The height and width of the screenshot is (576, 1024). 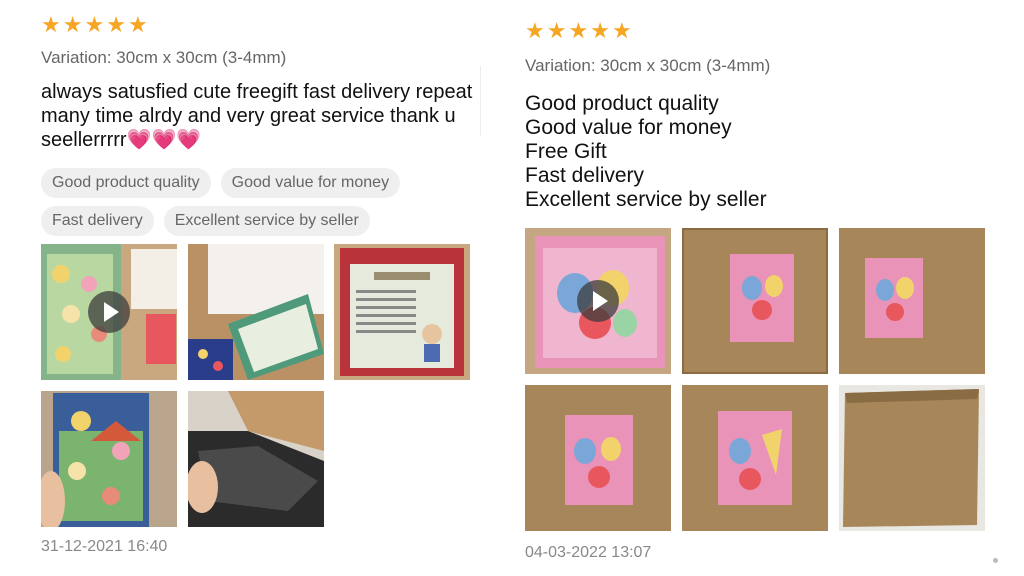 What do you see at coordinates (104, 546) in the screenshot?
I see `review-date: 31-12-2021 16:40` at bounding box center [104, 546].